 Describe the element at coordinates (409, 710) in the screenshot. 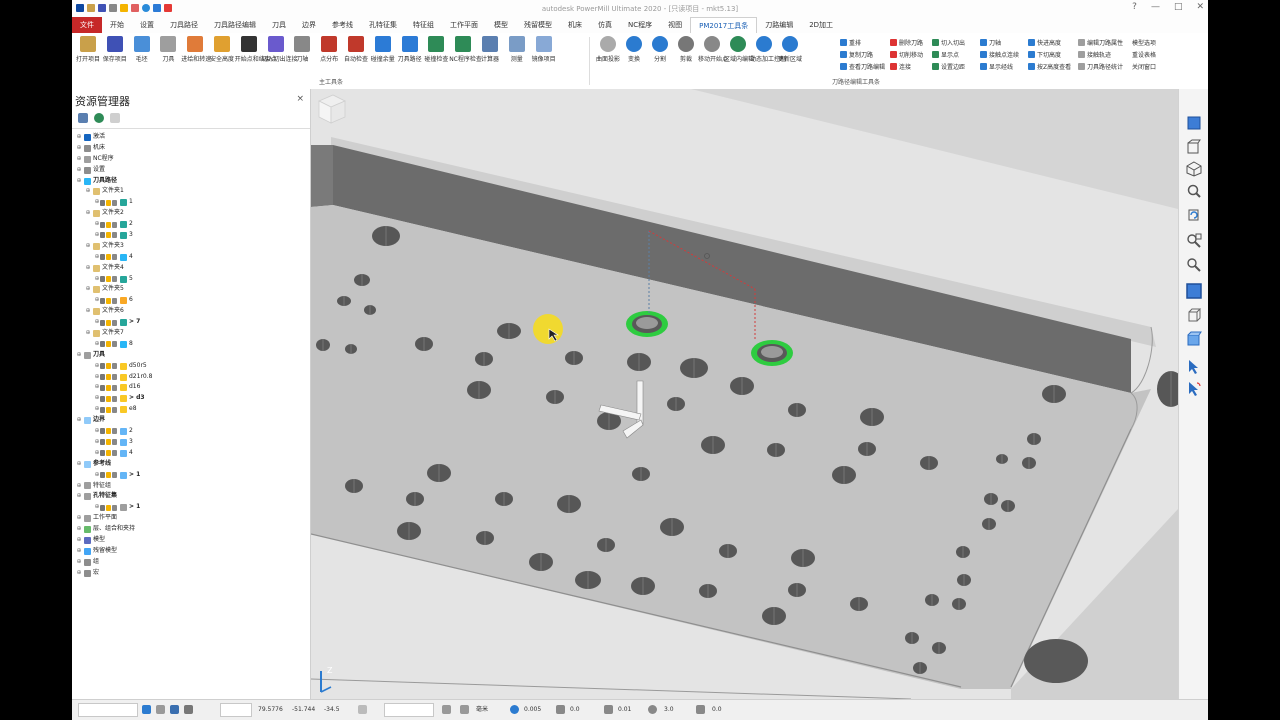

I see `coord-input` at that location.